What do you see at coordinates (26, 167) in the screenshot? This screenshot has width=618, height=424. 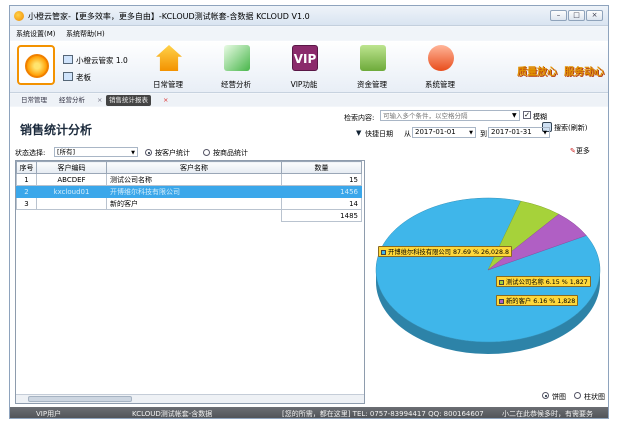 I see `column-header: 序号` at bounding box center [26, 167].